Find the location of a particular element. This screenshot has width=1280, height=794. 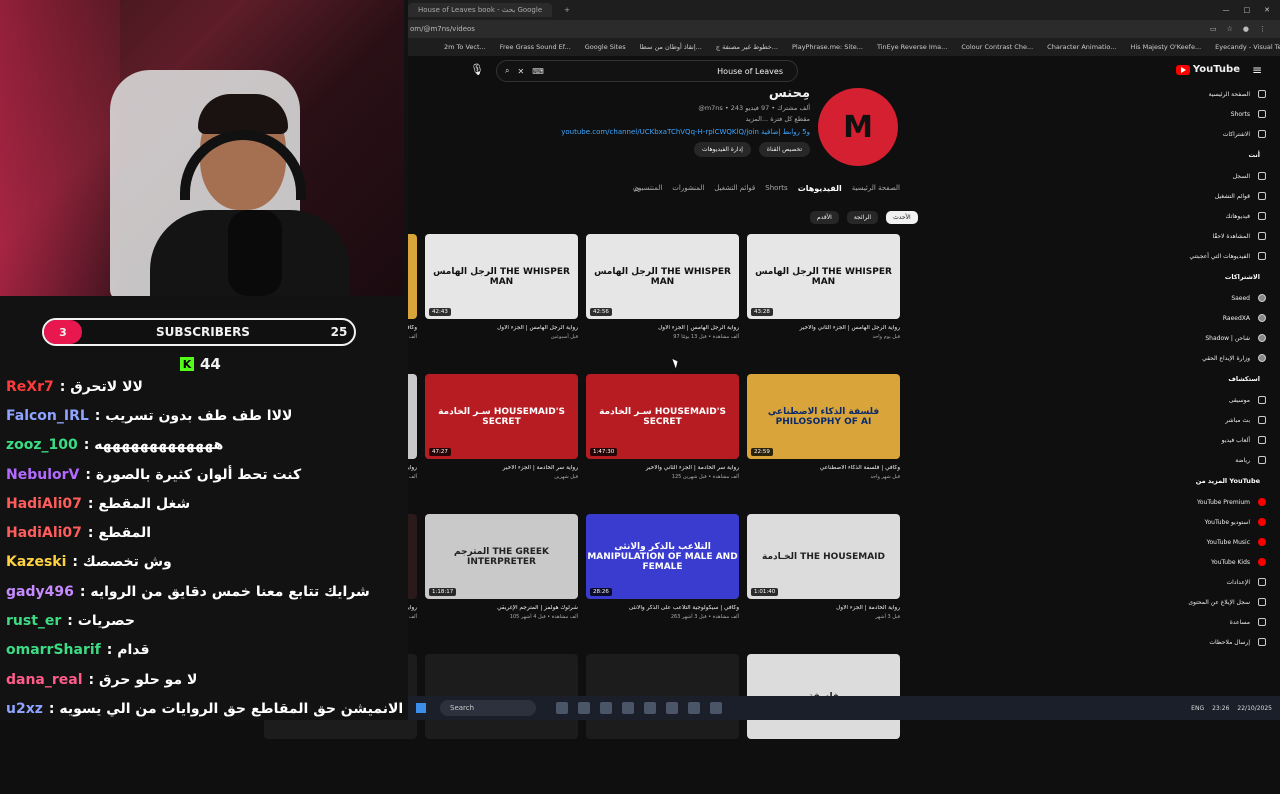

file-explorer-icon is located at coordinates (562, 708).